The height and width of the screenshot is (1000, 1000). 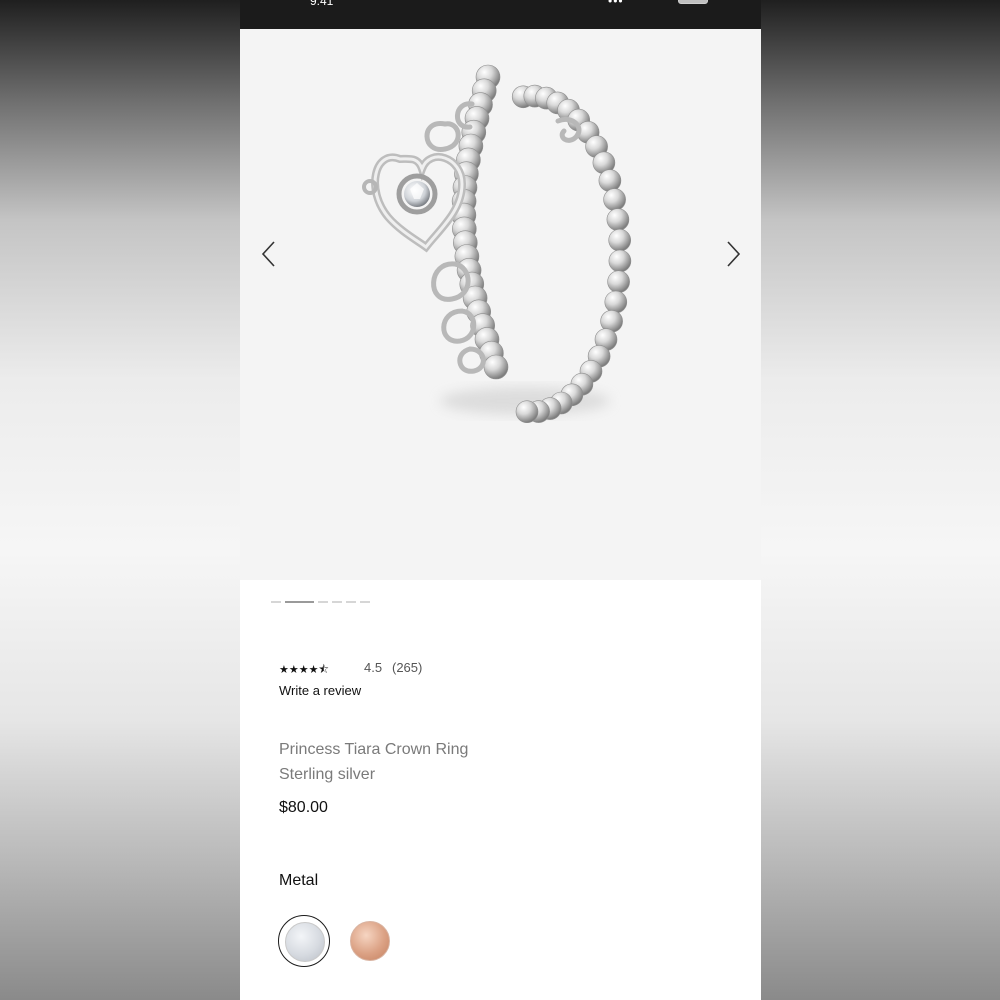 I want to click on previous-image-button, so click(x=269, y=254).